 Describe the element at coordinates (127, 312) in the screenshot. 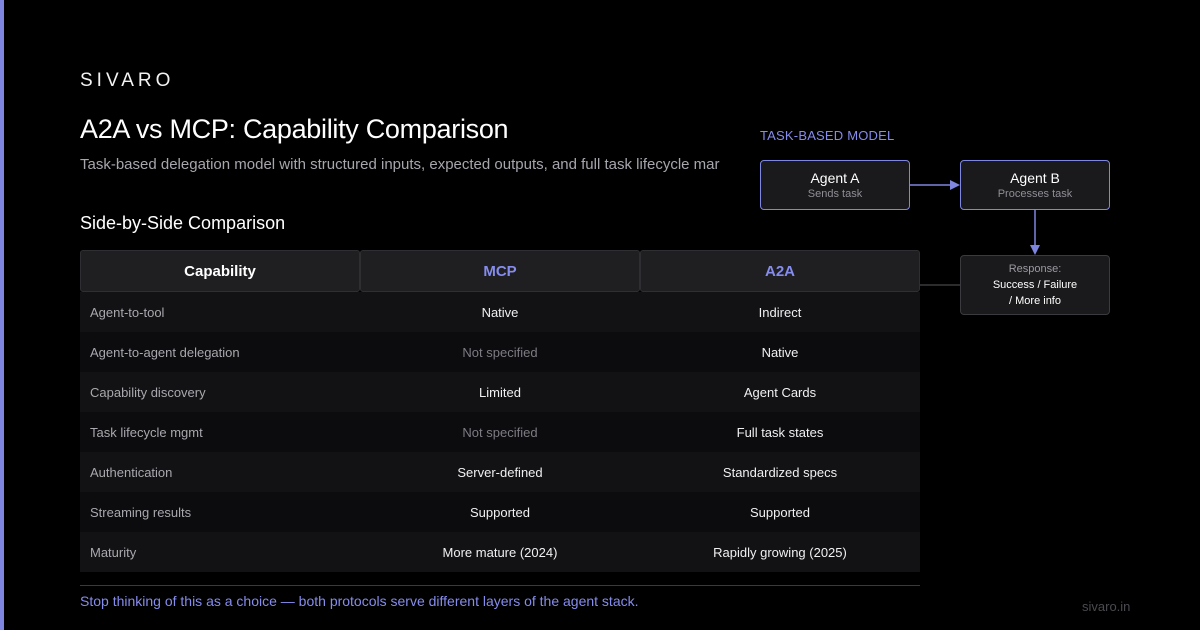

I see `row-capability: Agent-to-tool` at that location.